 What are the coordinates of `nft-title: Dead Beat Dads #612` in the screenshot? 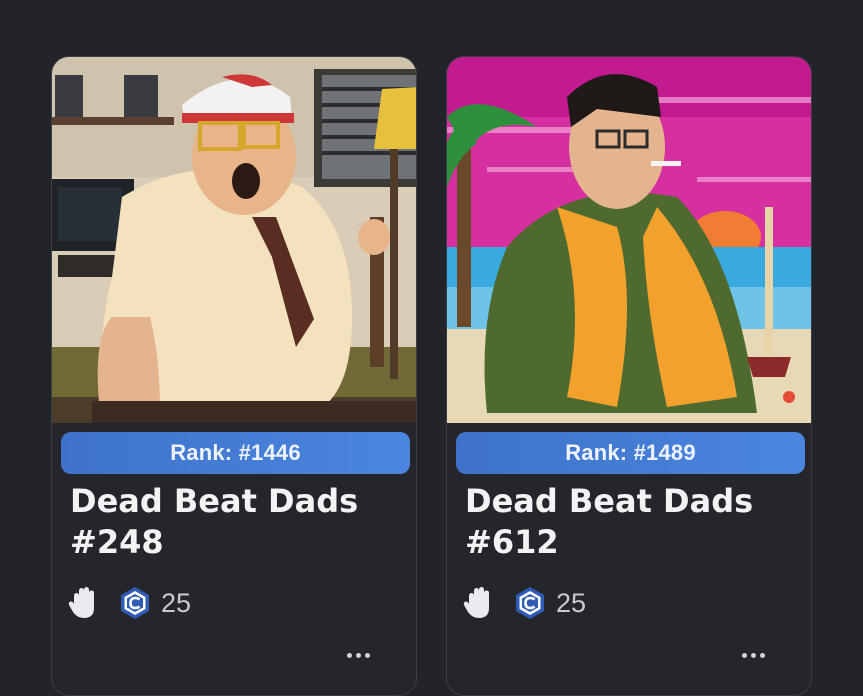 It's located at (630, 522).